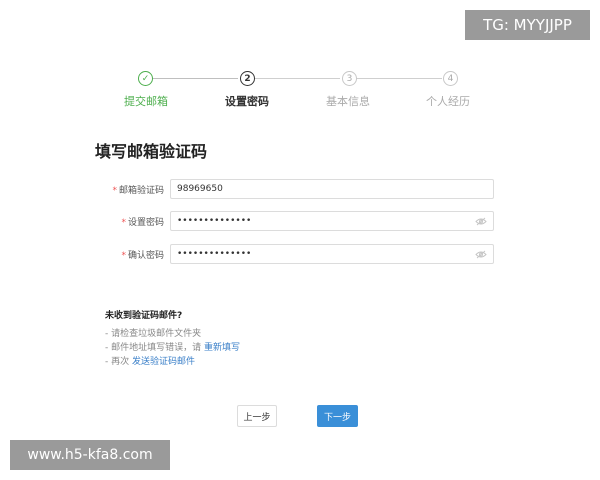 The image size is (600, 480). Describe the element at coordinates (247, 78) in the screenshot. I see `step-2-circle: 2` at that location.